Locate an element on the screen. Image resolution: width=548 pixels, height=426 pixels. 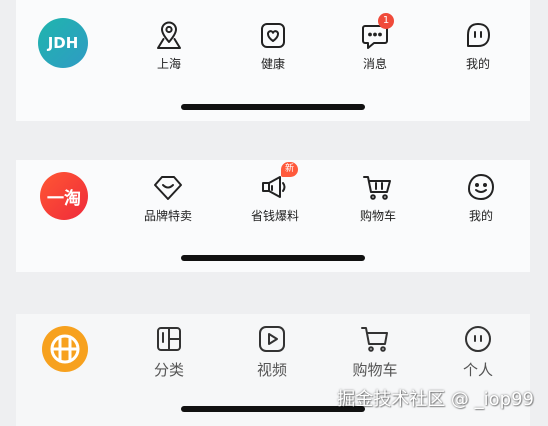
location-pin-icon is located at coordinates (169, 35).